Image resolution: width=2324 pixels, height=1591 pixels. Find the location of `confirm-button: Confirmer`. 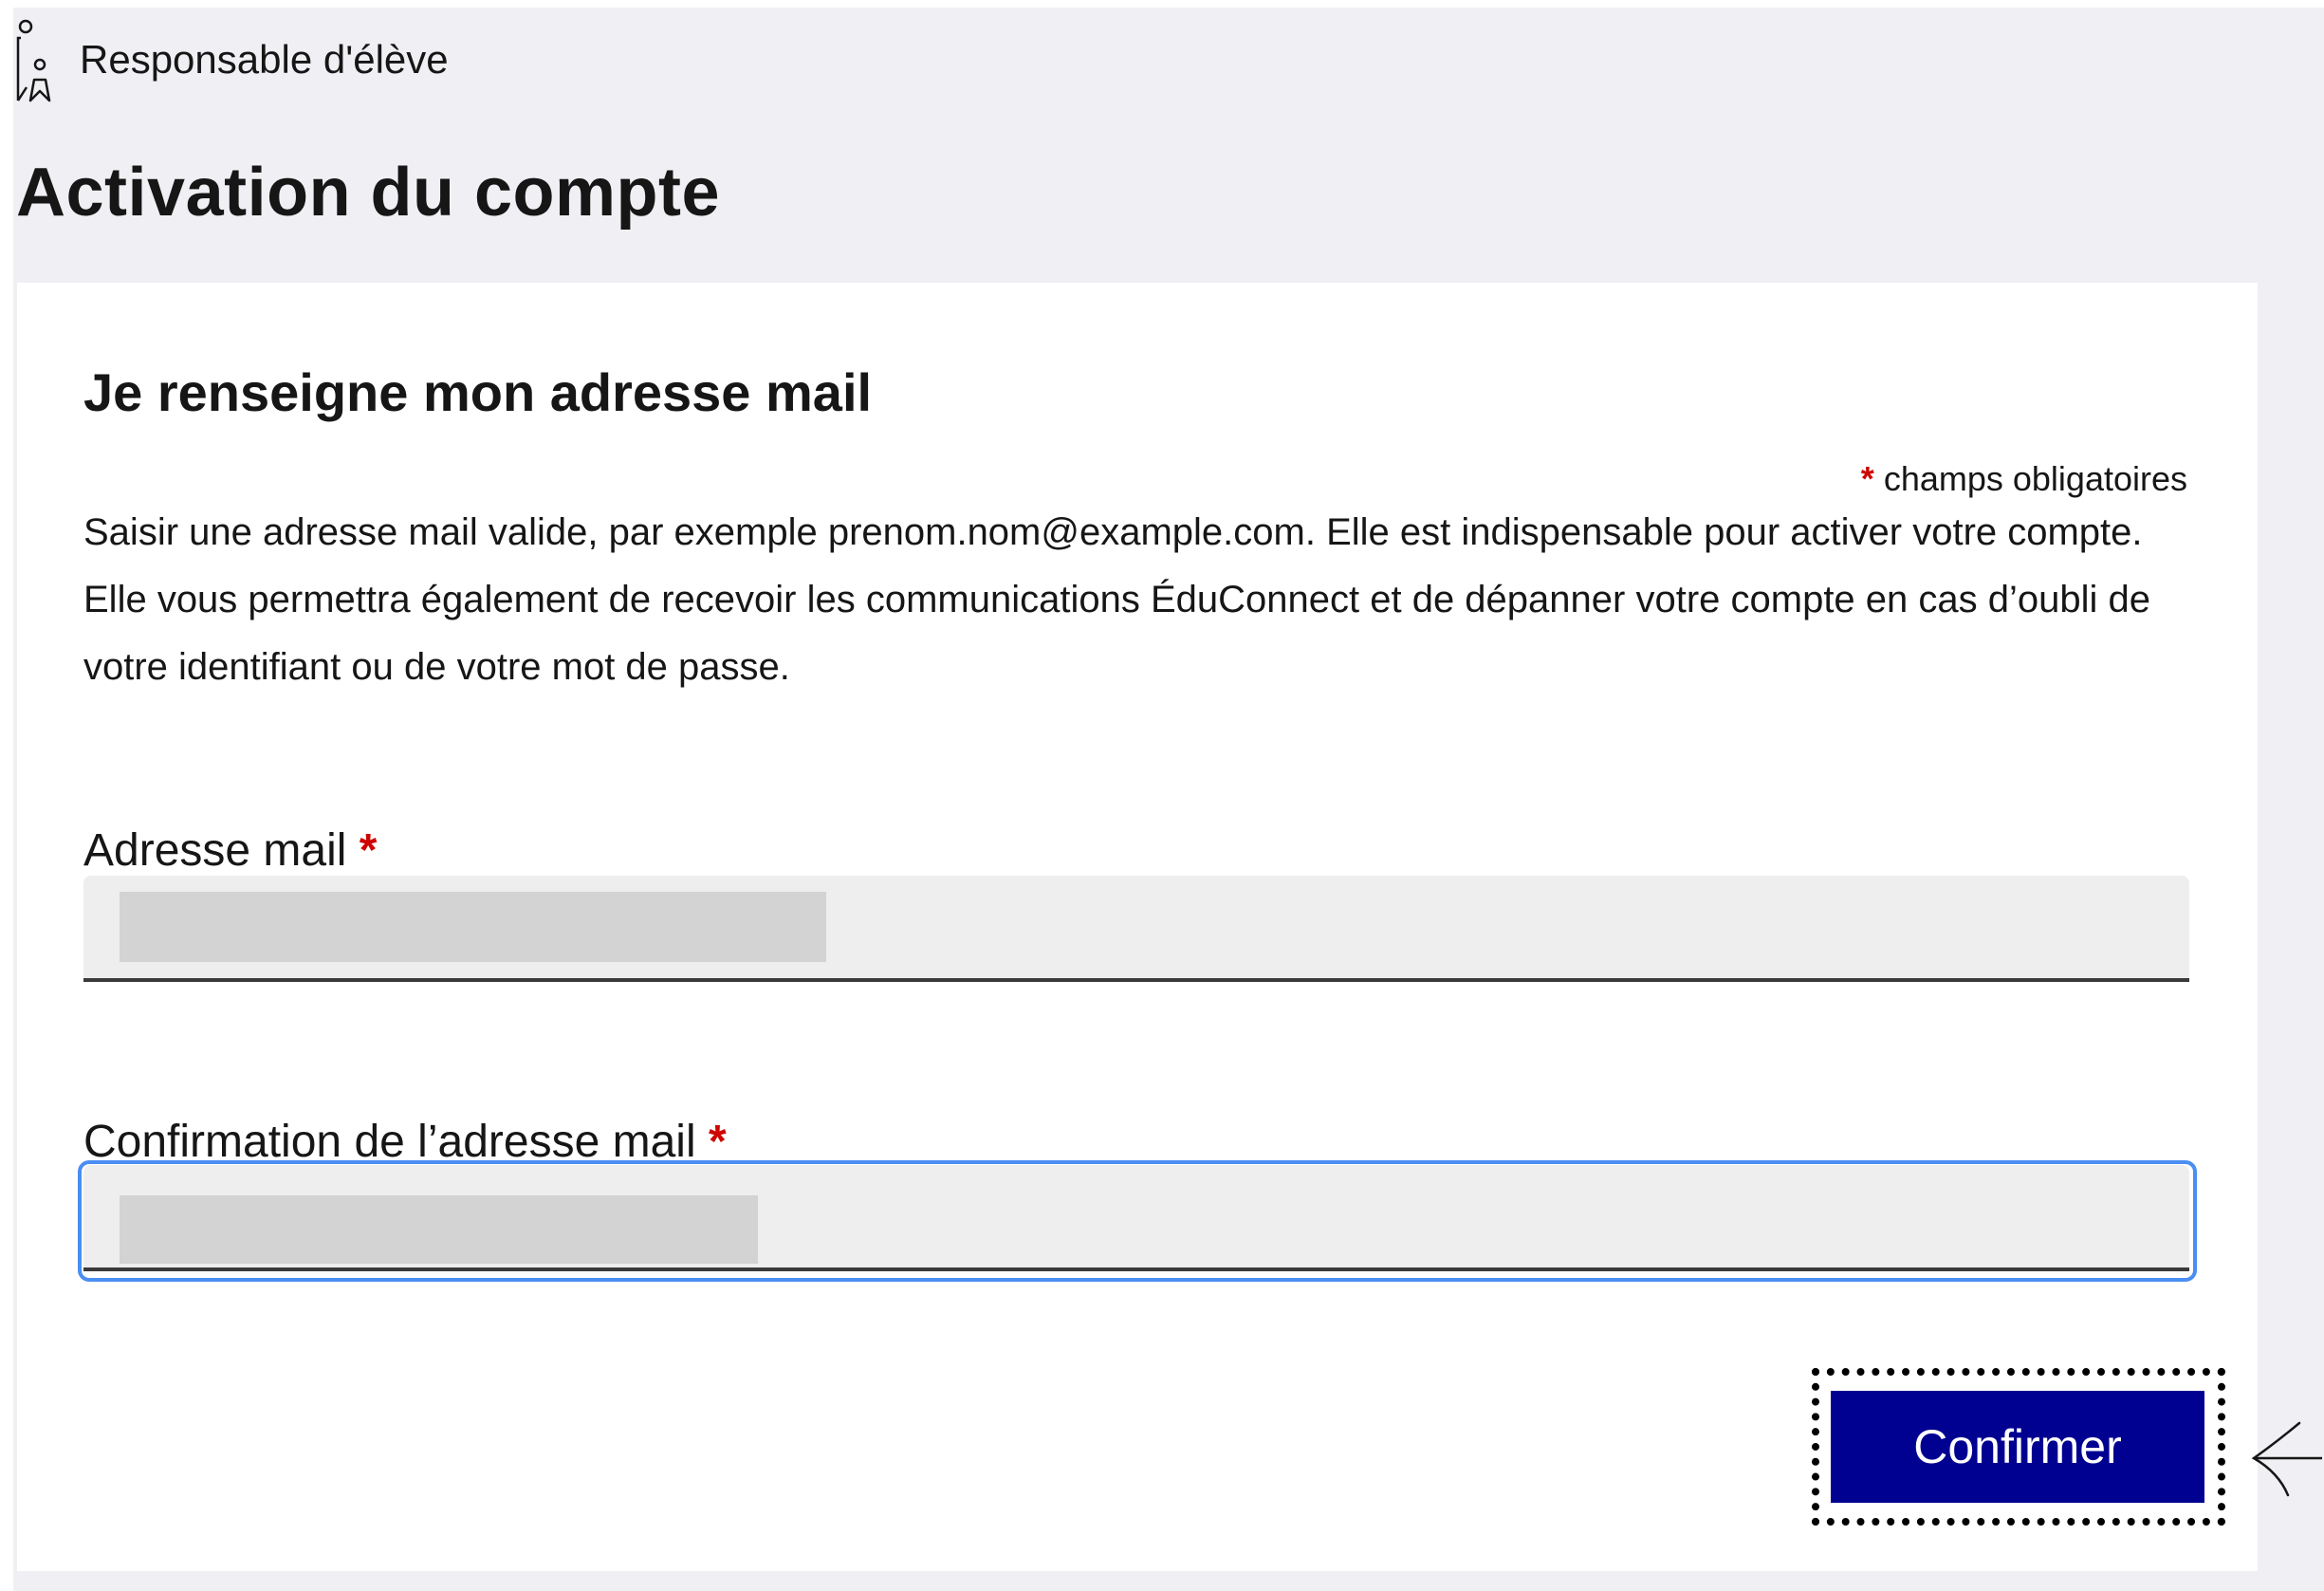

confirm-button: Confirmer is located at coordinates (2018, 1447).